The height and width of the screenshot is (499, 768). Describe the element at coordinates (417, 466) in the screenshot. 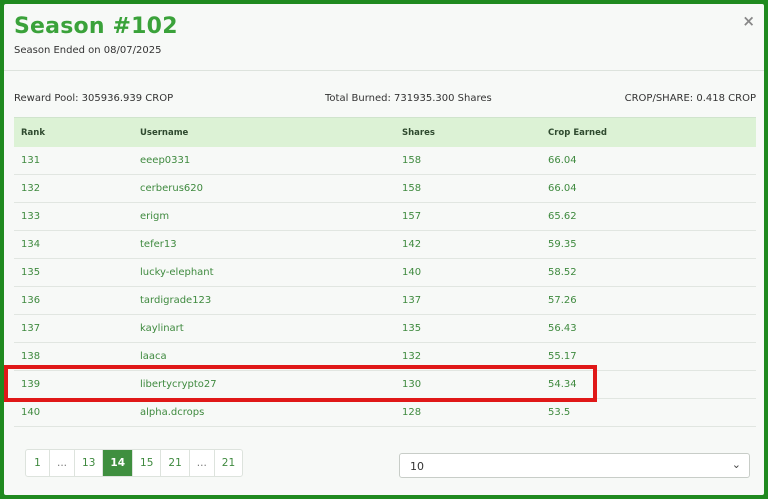

I see `page-size-value: 10` at that location.